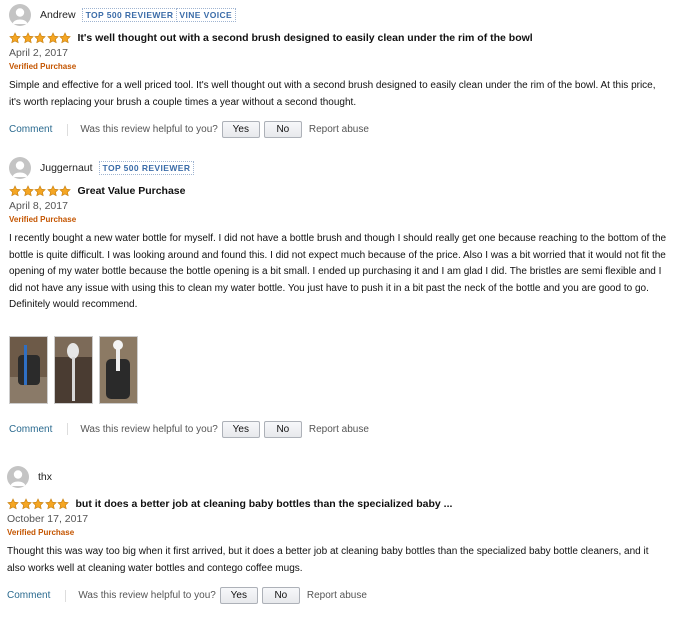 Image resolution: width=676 pixels, height=624 pixels. Describe the element at coordinates (132, 191) in the screenshot. I see `review-title: Great Value Purchase` at that location.